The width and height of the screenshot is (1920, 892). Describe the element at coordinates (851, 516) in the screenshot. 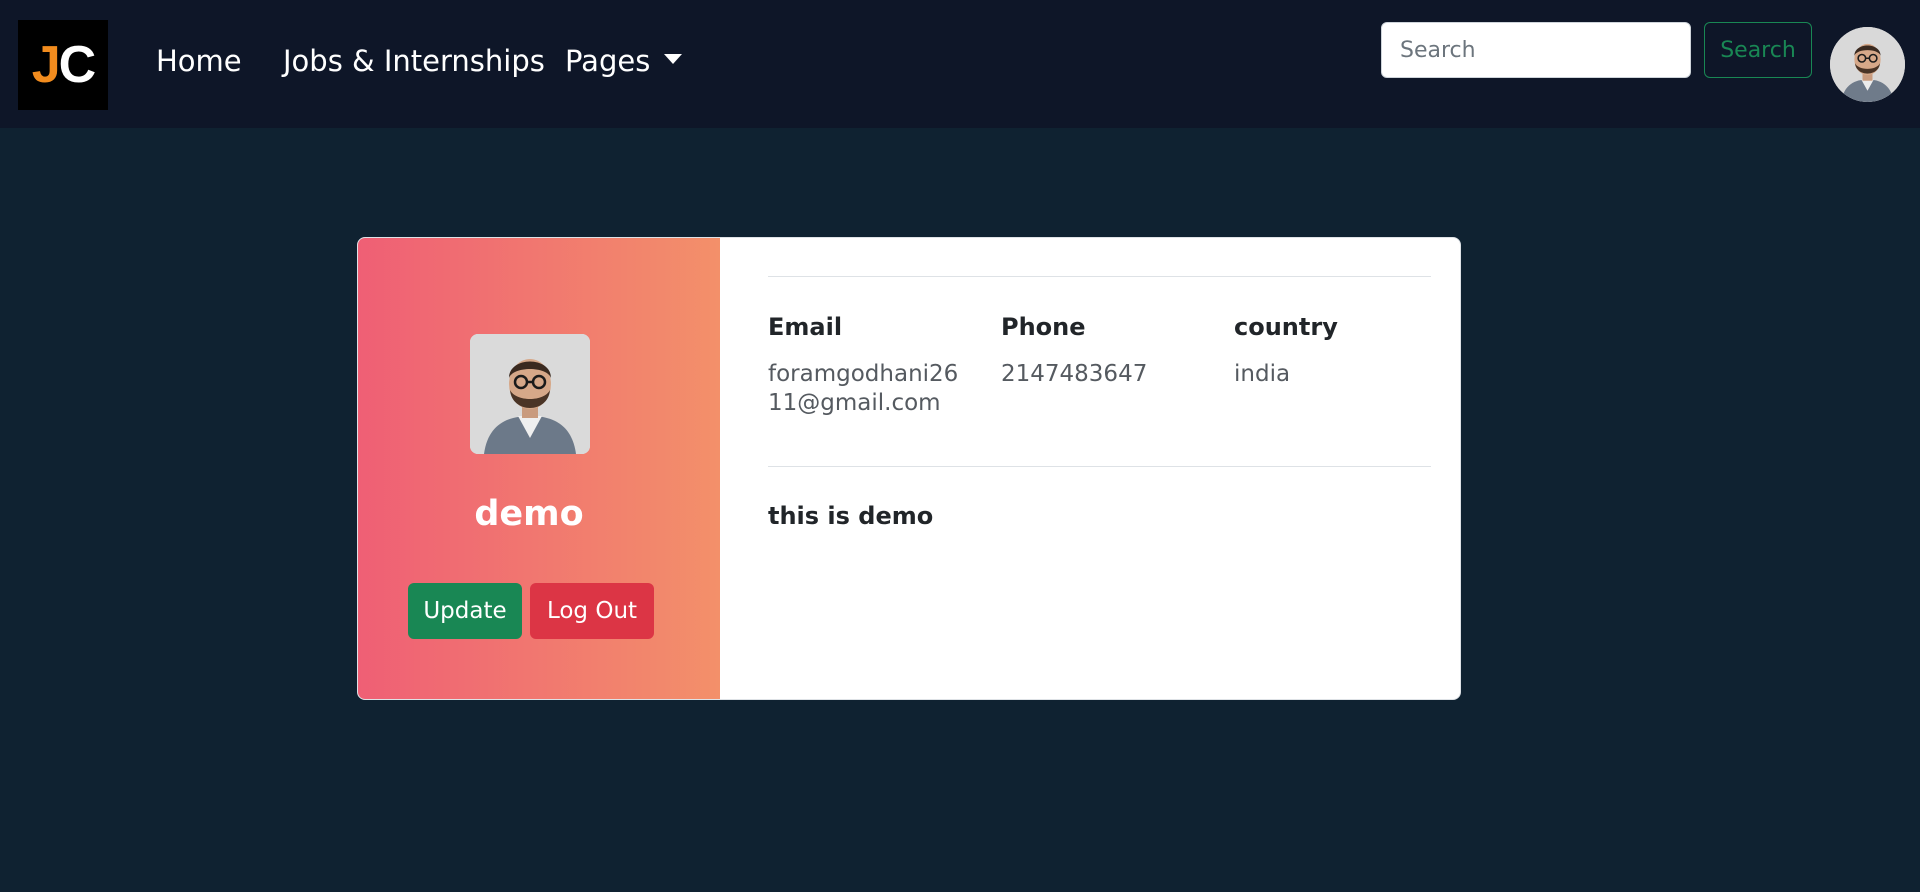

I see `profile-bio: this is demo` at that location.